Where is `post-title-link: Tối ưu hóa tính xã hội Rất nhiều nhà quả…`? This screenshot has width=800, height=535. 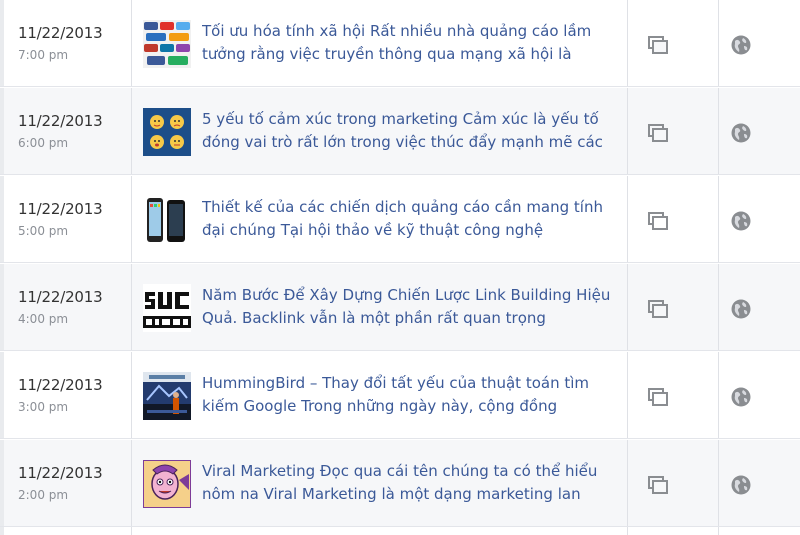
post-title-link: Tối ưu hóa tính xã hội Rất nhiều nhà quả… is located at coordinates (412, 43).